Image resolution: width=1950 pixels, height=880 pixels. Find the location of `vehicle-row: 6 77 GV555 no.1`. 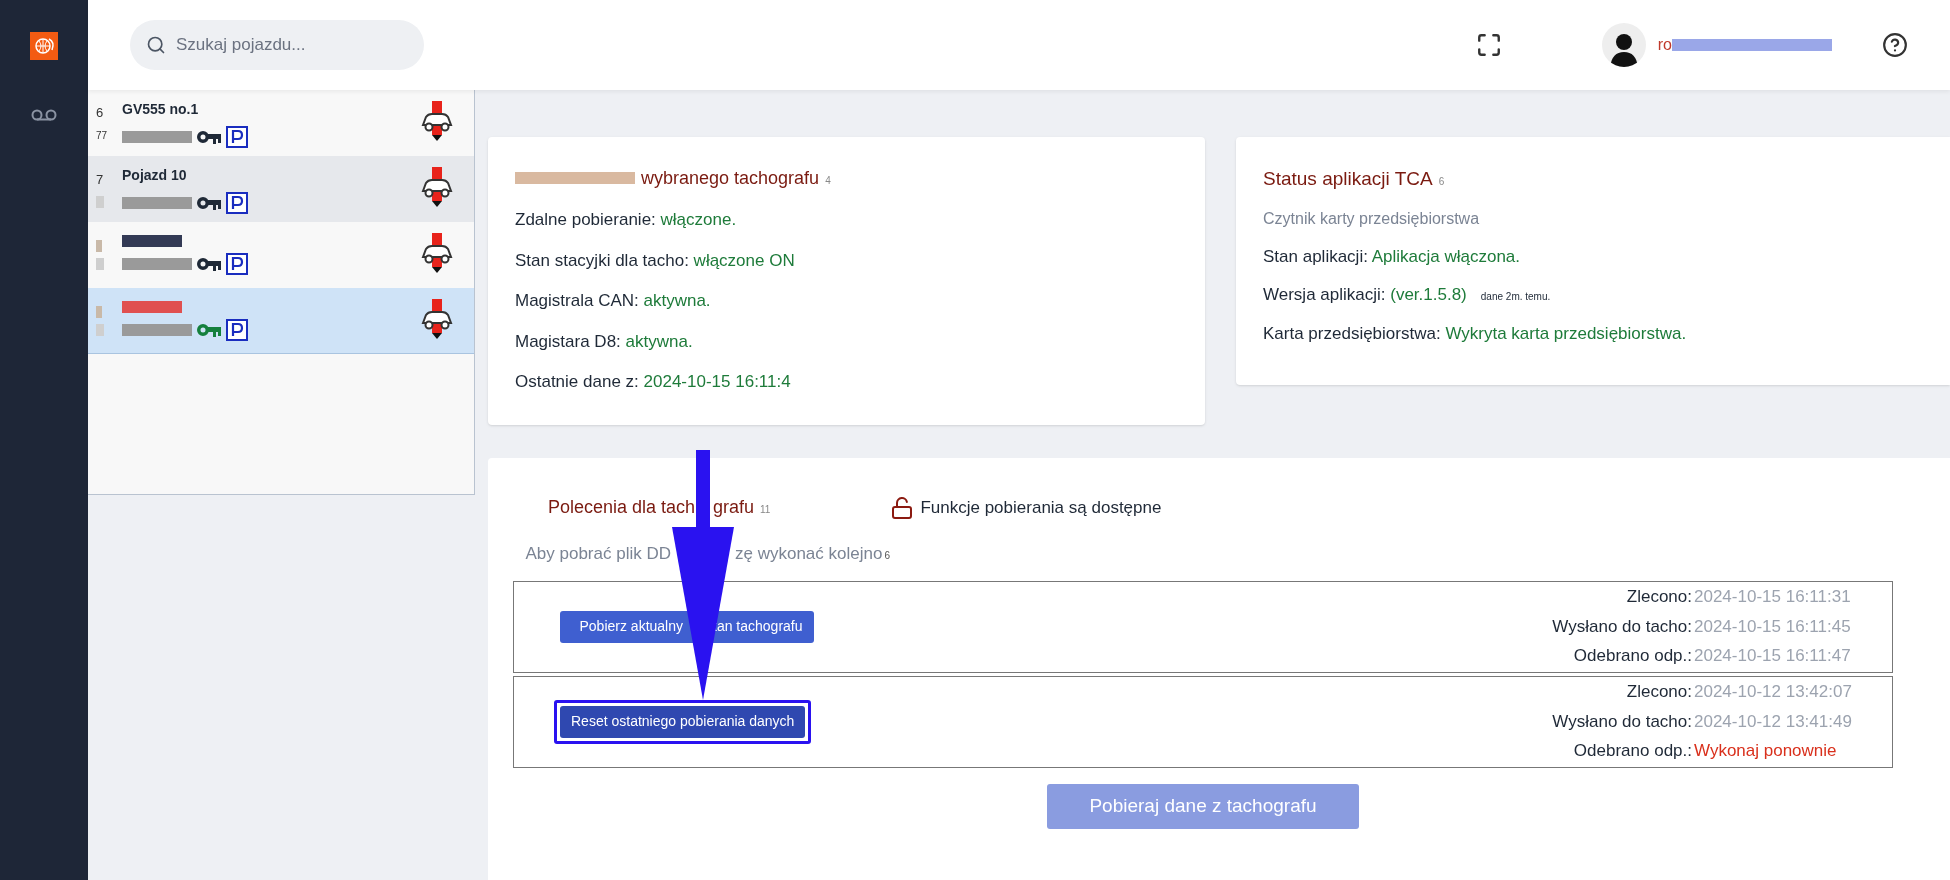

vehicle-row: 6 77 GV555 no.1 is located at coordinates (281, 123).